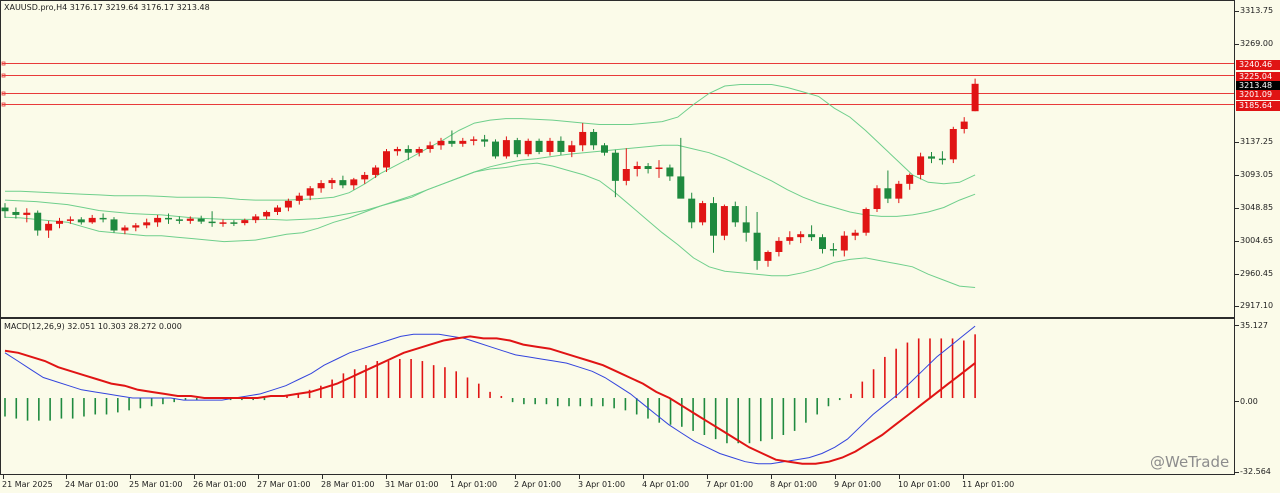 The height and width of the screenshot is (493, 1280). What do you see at coordinates (156, 484) in the screenshot?
I see `time-label: 25 Mar 01:00` at bounding box center [156, 484].